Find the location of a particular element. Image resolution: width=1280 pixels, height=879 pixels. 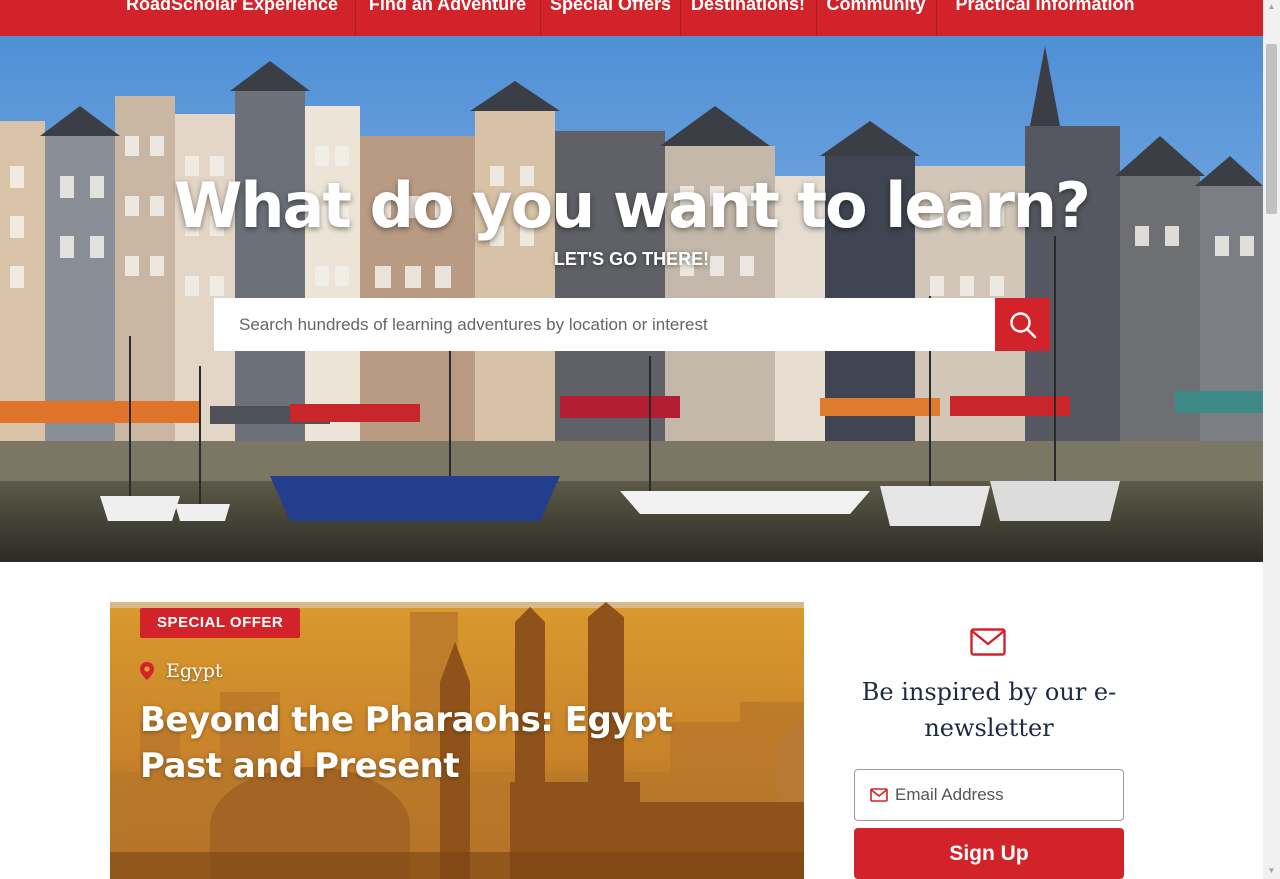

search-input is located at coordinates (604, 324).